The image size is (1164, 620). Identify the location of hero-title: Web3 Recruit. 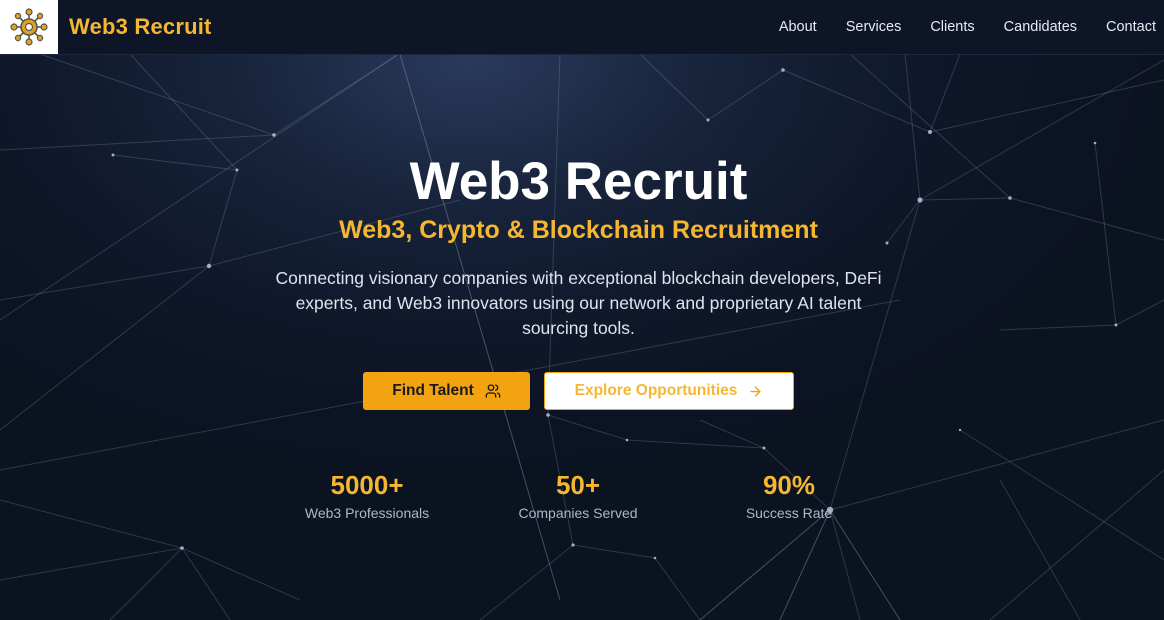
(578, 181).